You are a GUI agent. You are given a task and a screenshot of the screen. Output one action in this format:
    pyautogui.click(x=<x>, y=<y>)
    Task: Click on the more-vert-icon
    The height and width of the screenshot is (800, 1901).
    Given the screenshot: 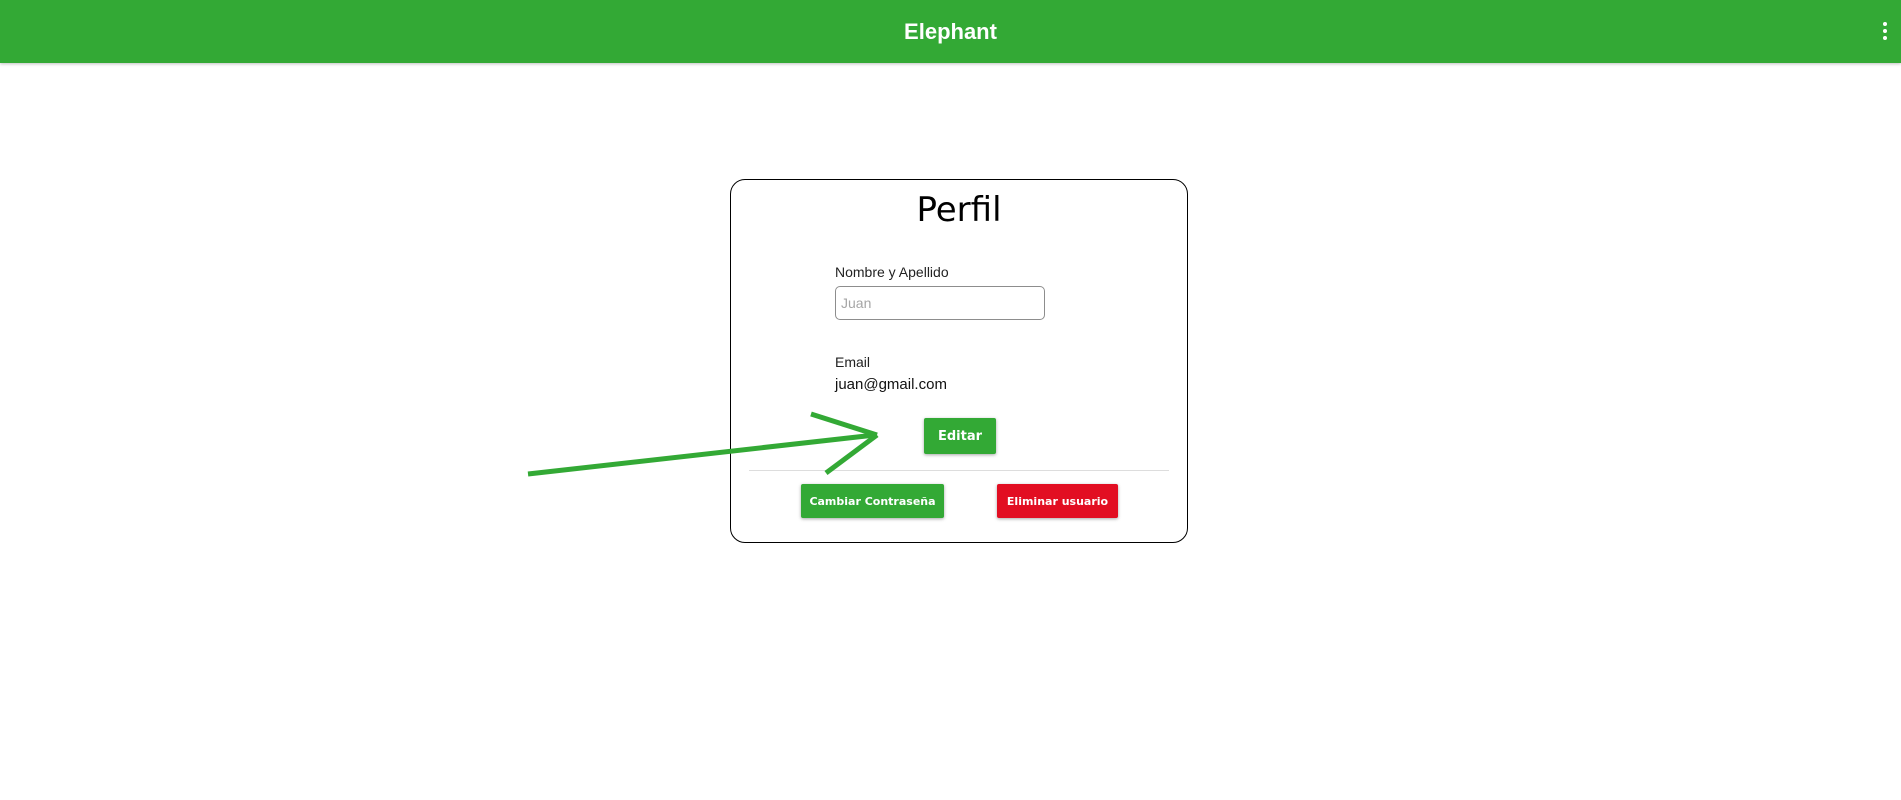 What is the action you would take?
    pyautogui.click(x=1885, y=32)
    